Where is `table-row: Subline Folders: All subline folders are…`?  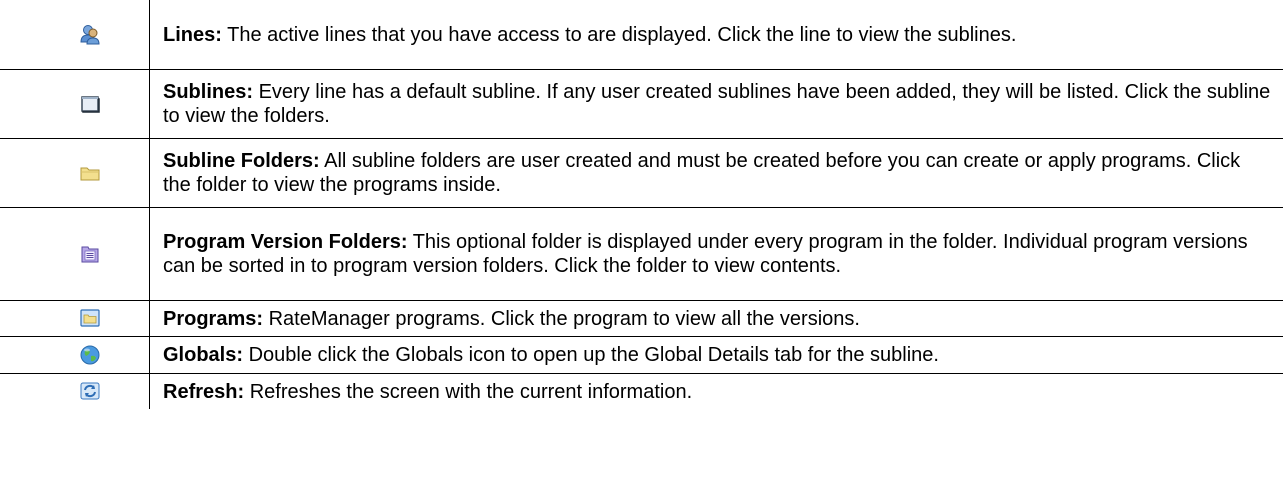 table-row: Subline Folders: All subline folders are… is located at coordinates (641, 172).